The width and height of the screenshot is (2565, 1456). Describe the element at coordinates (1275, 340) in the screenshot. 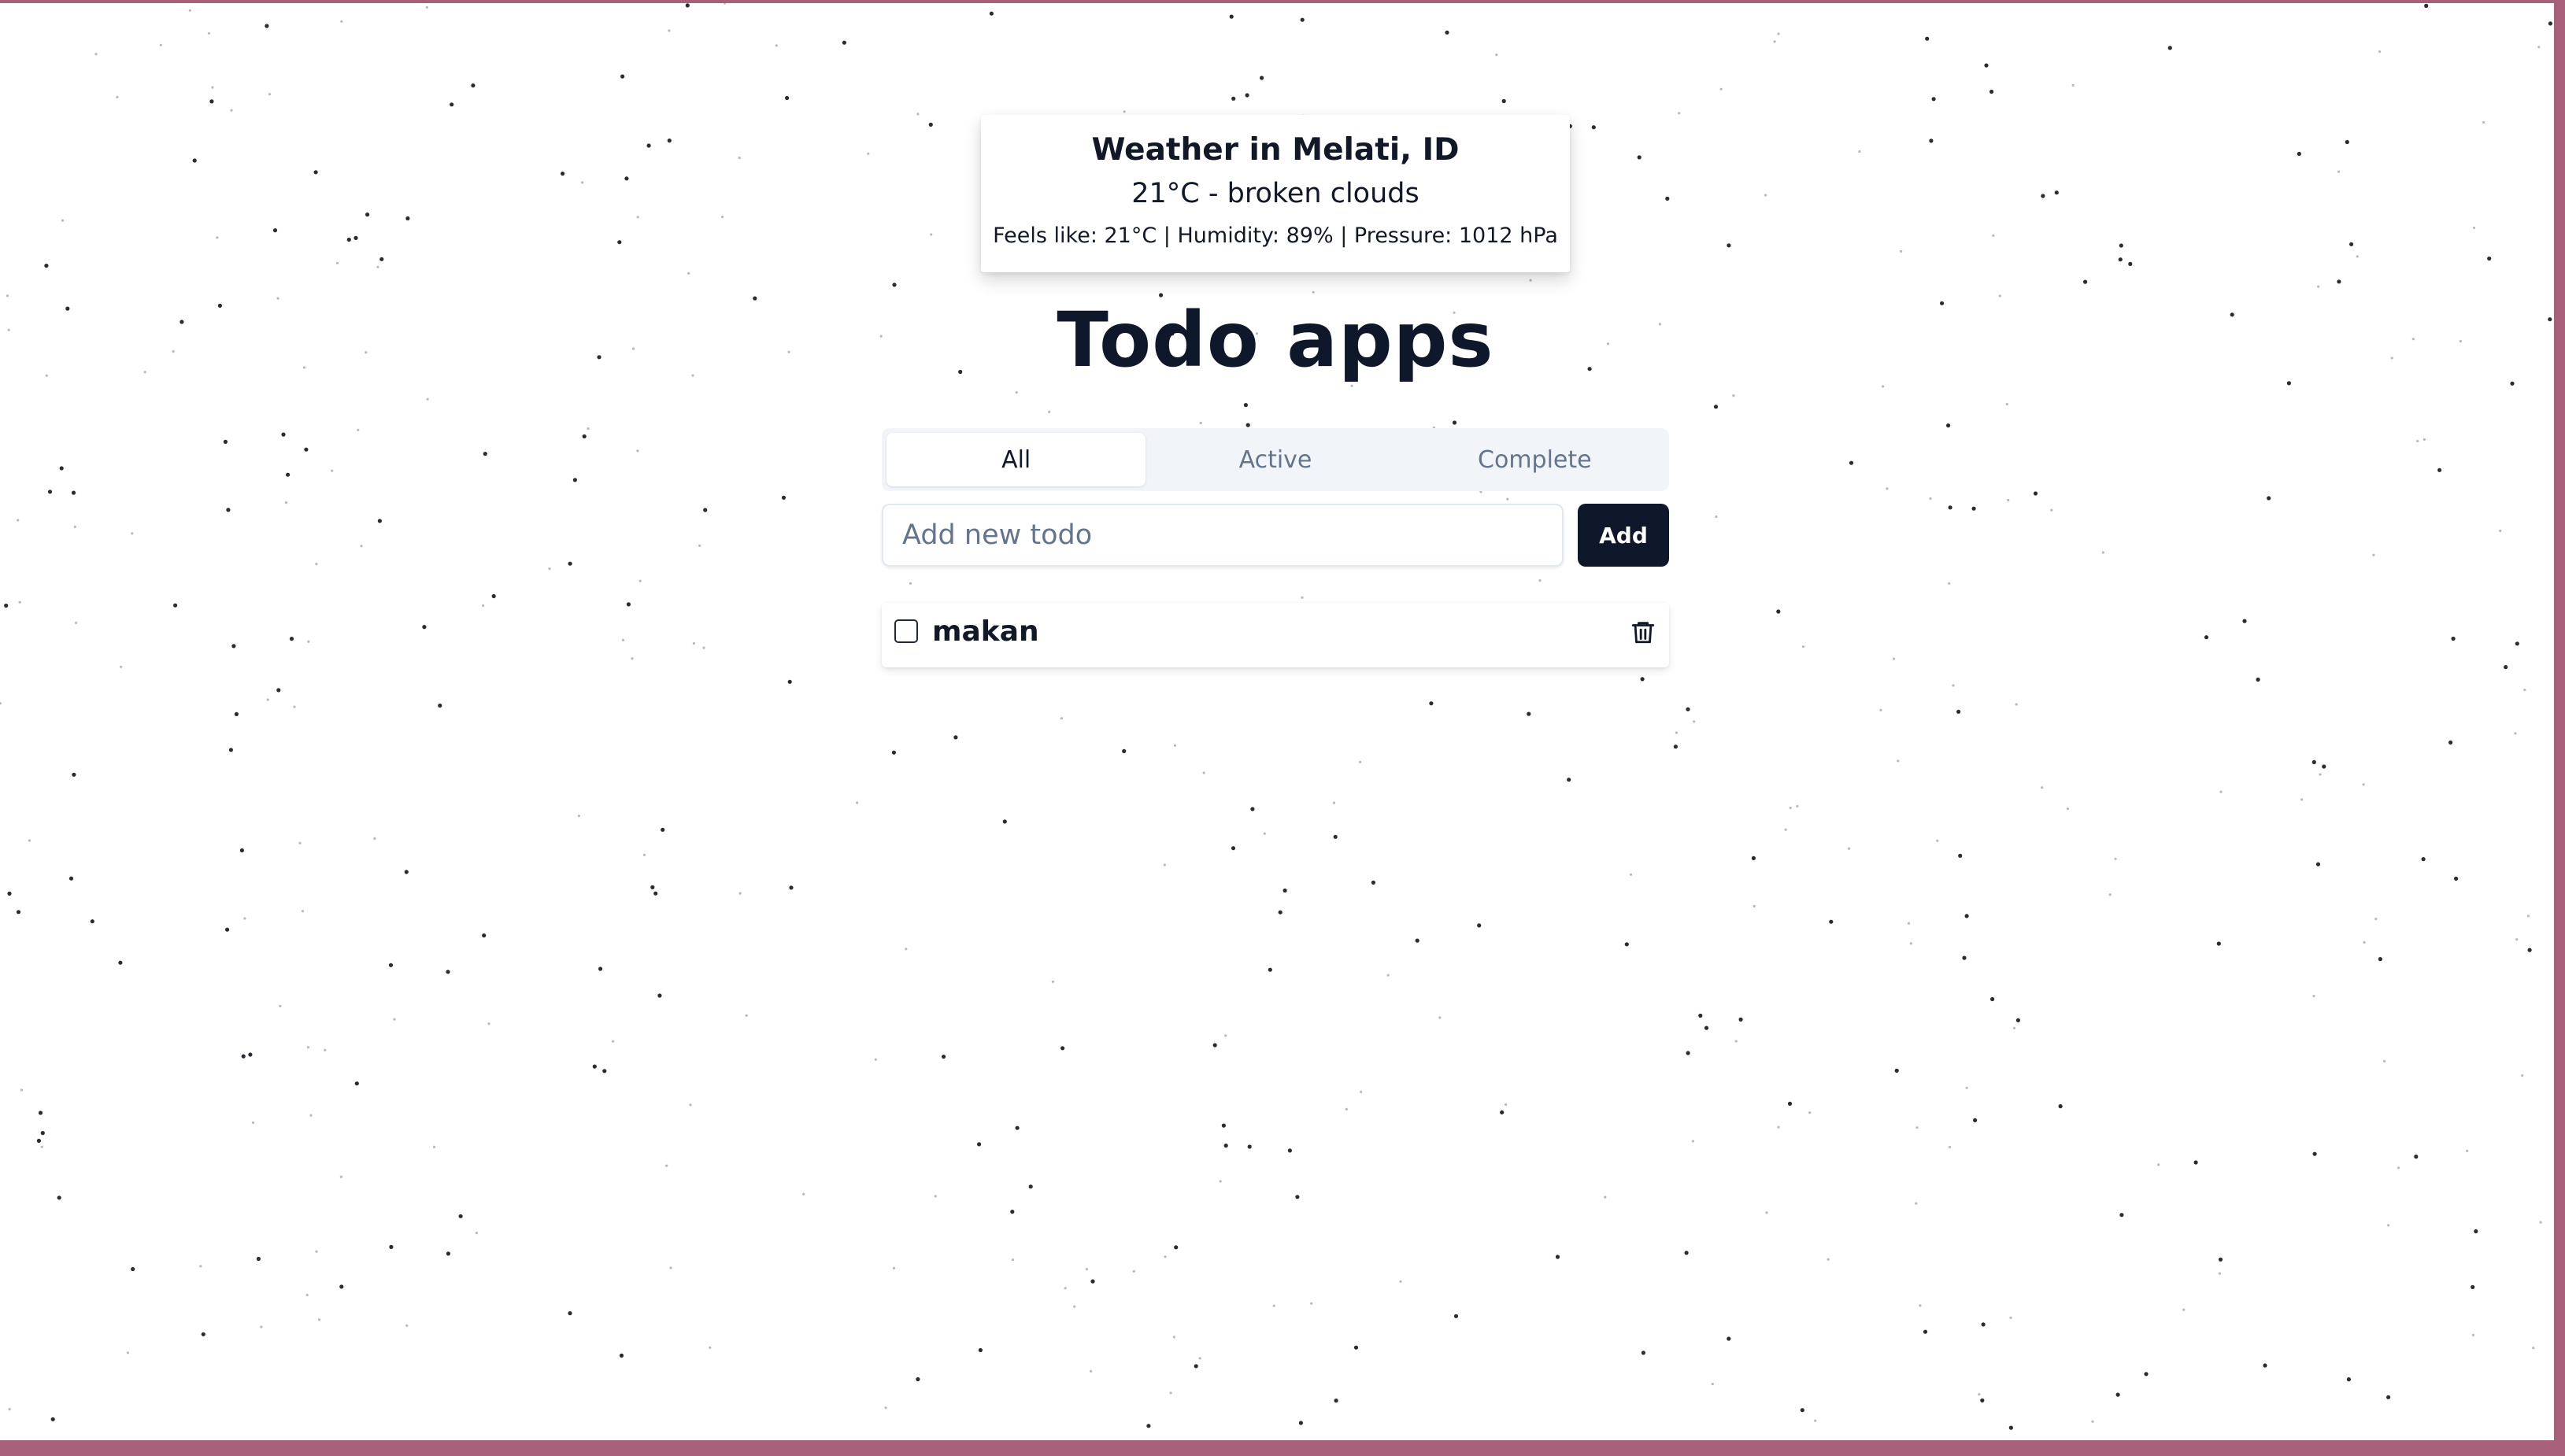

I see `page-title: Todo apps` at that location.